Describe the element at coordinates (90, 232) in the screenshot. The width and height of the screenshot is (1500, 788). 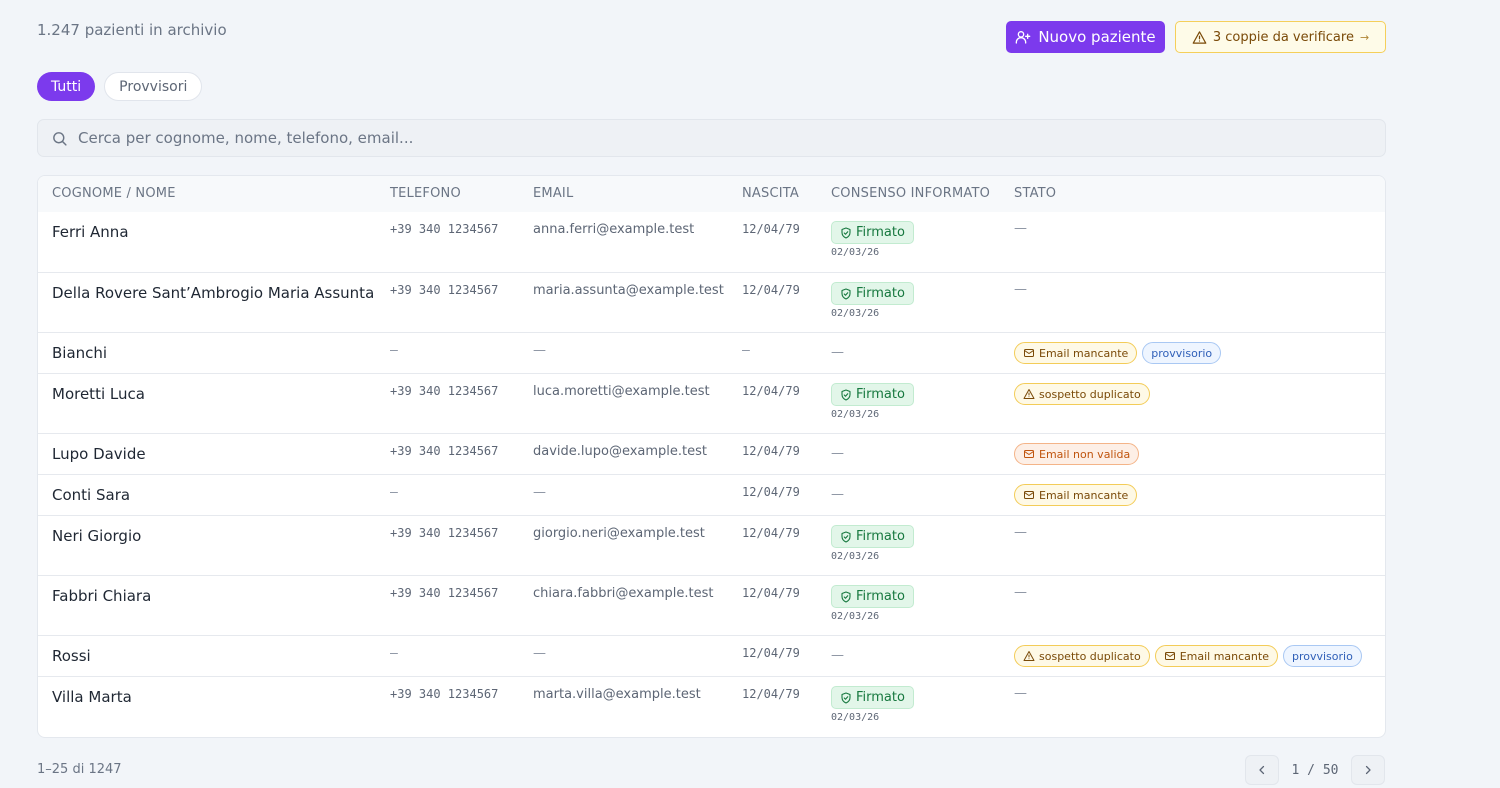
I see `patient-name: Ferri Anna` at that location.